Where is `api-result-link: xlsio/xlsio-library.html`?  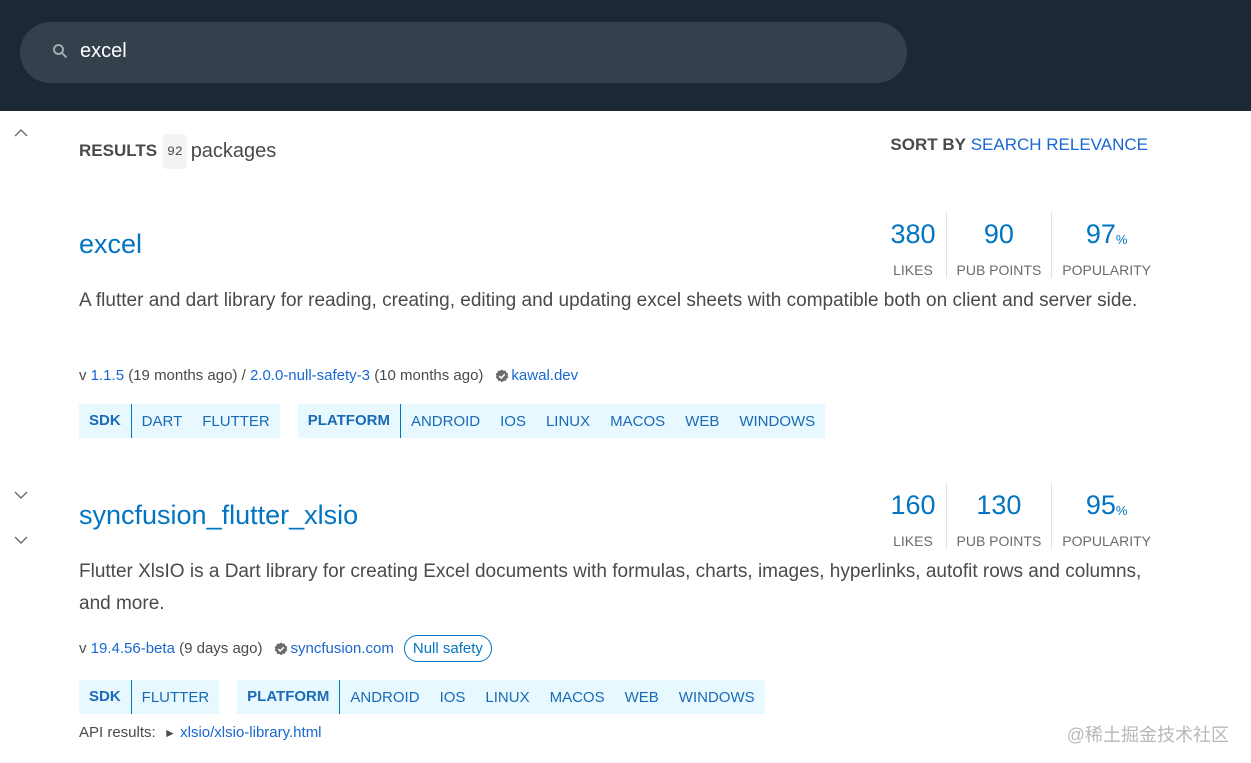 api-result-link: xlsio/xlsio-library.html is located at coordinates (250, 732).